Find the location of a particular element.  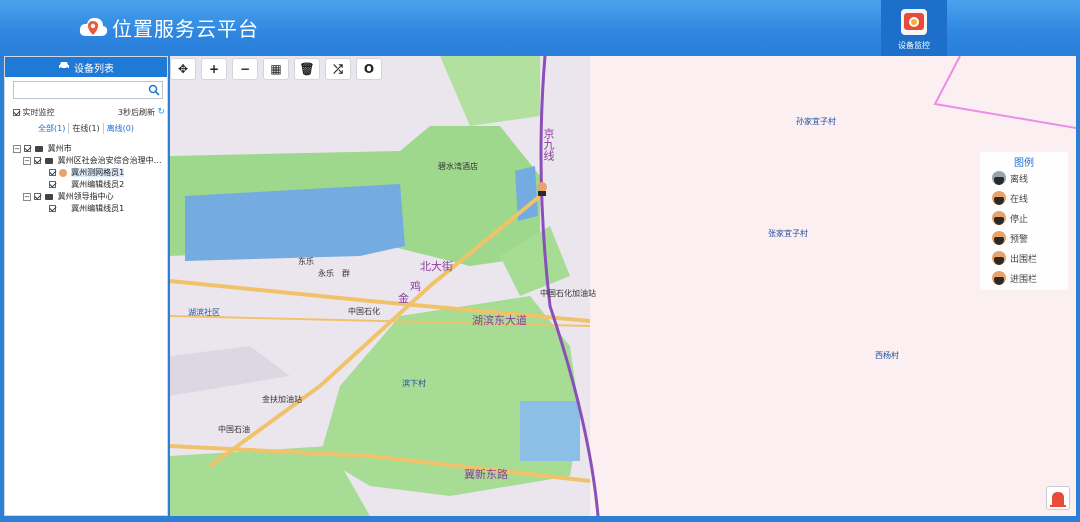

offline-person-icon is located at coordinates (999, 178).